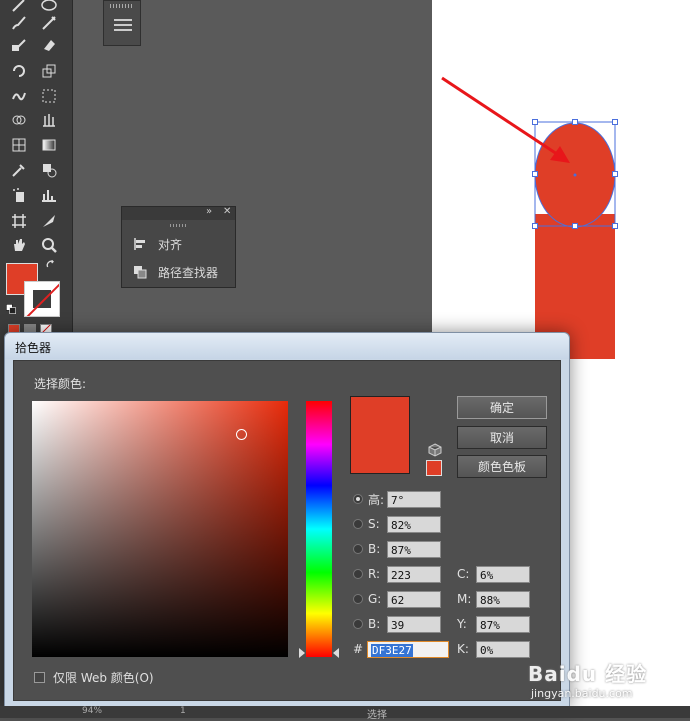 This screenshot has width=690, height=721. I want to click on web-colors-checkbox, so click(39, 677).